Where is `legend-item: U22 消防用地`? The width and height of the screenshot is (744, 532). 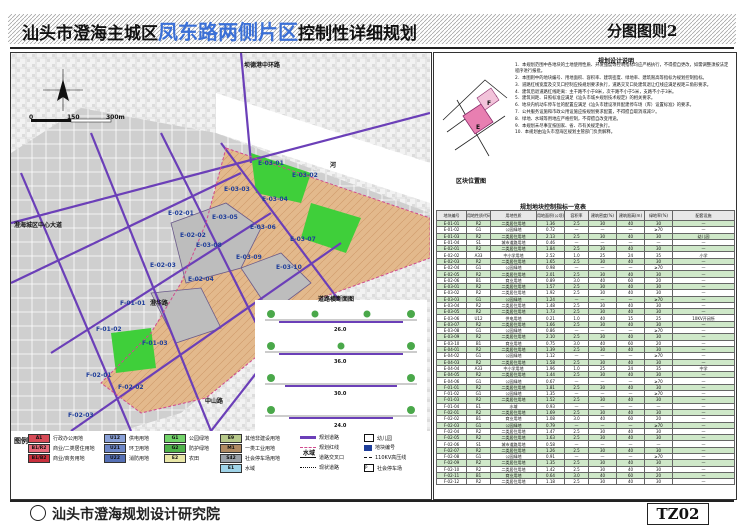 legend-item: U22 消防用地 is located at coordinates (126, 458).